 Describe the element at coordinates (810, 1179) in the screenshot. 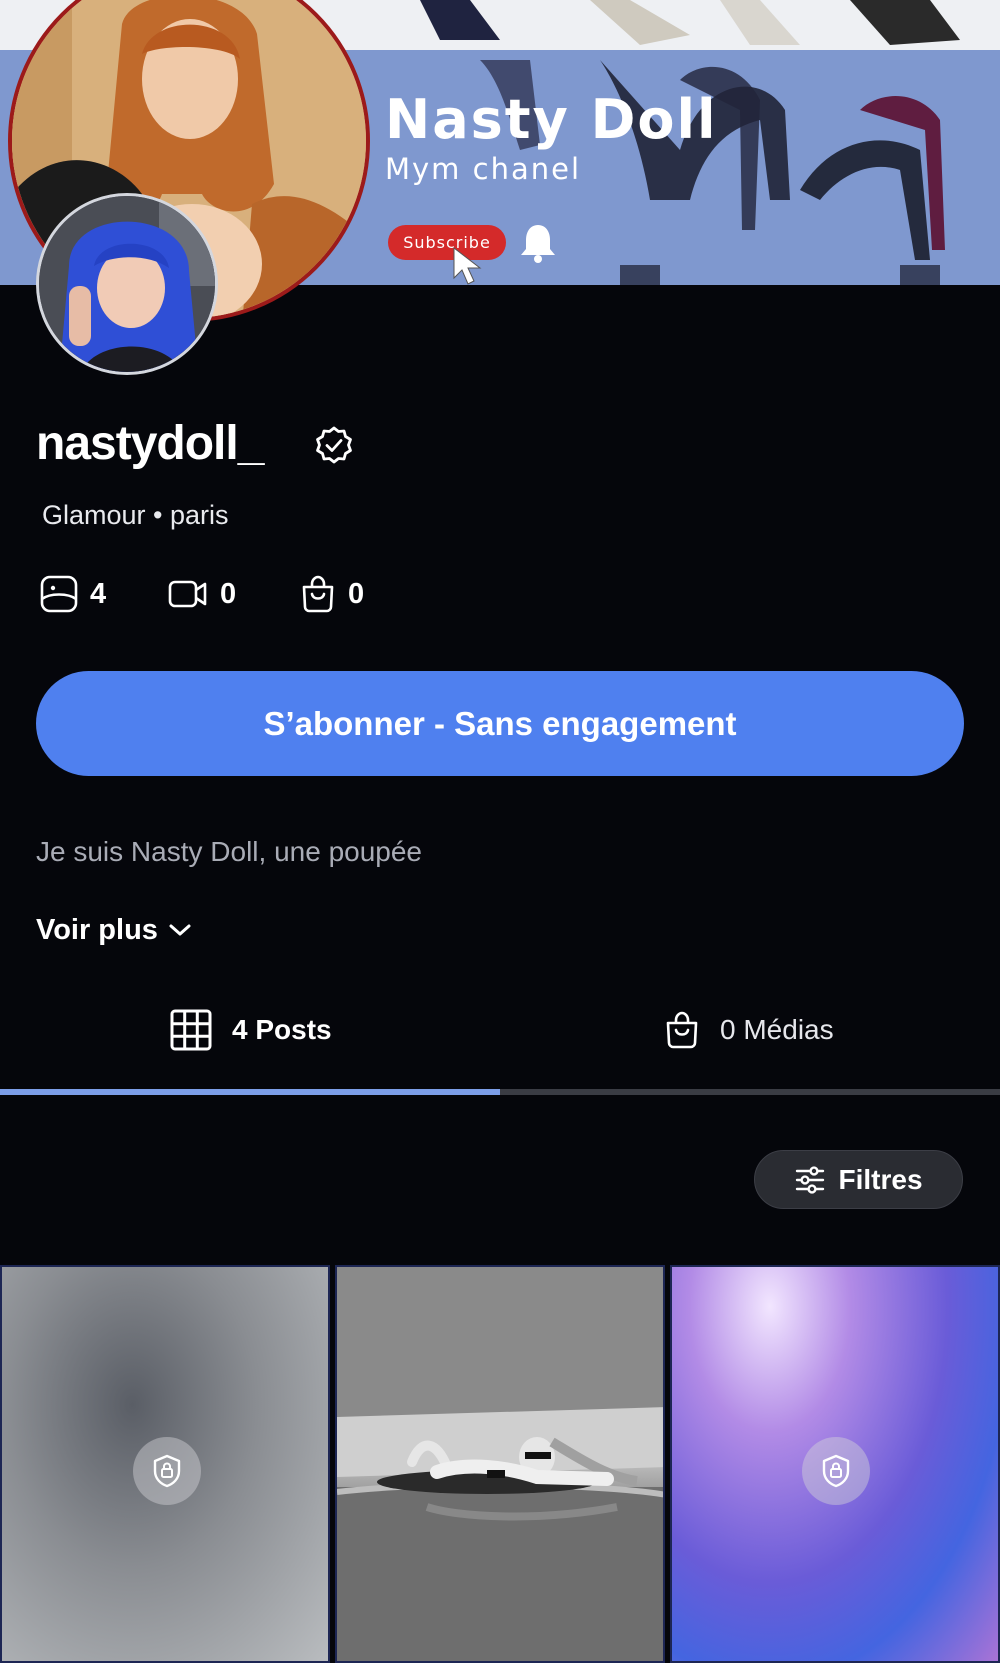

I see `sliders-icon` at that location.